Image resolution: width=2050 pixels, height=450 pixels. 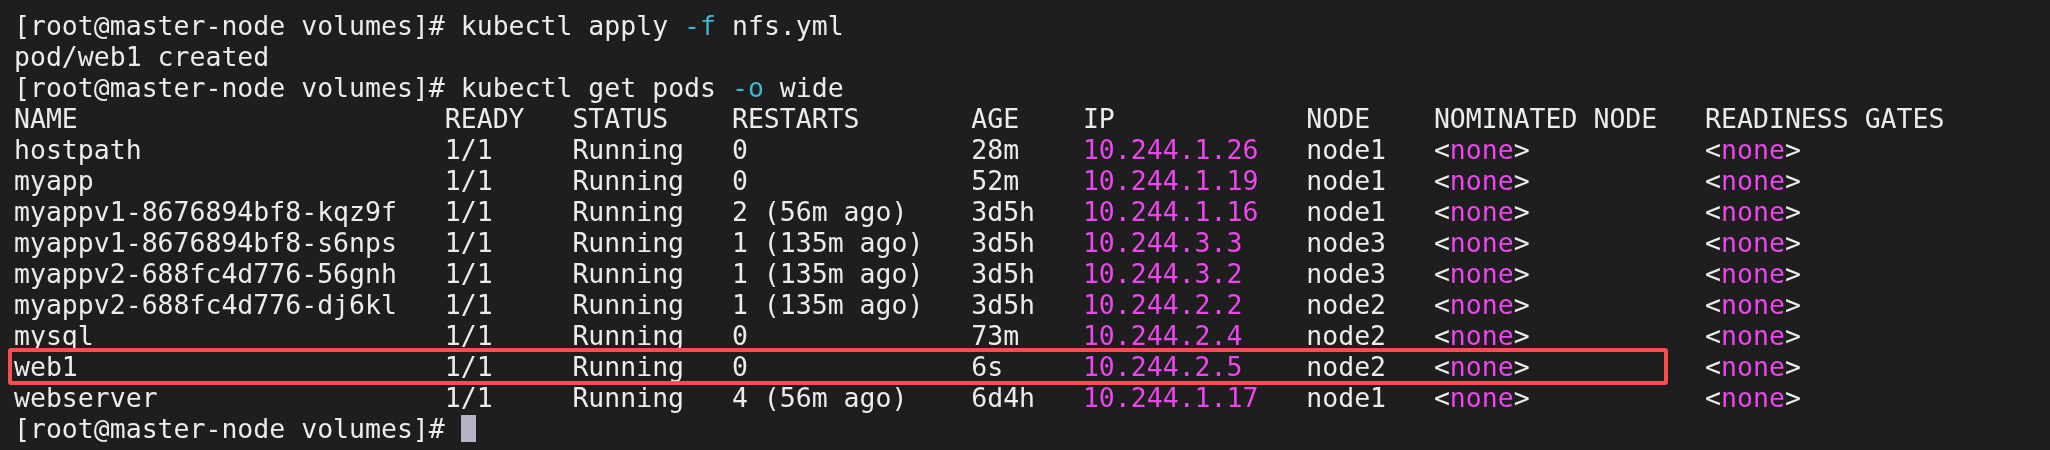 I want to click on column-header: RESTARTS, so click(x=795, y=118).